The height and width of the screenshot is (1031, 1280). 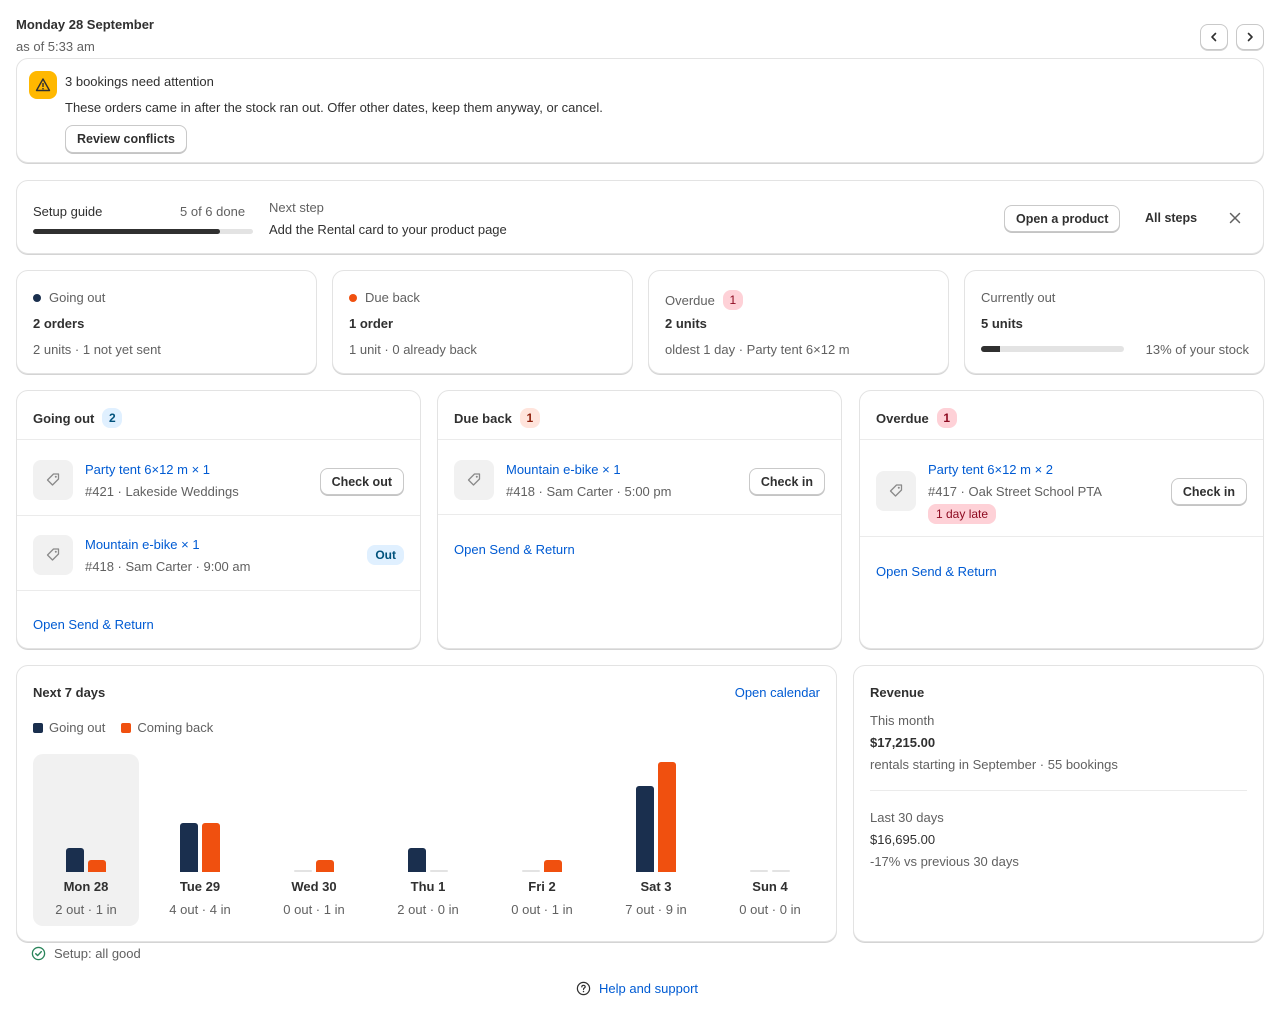 What do you see at coordinates (314, 886) in the screenshot?
I see `day-label: Wed 30` at bounding box center [314, 886].